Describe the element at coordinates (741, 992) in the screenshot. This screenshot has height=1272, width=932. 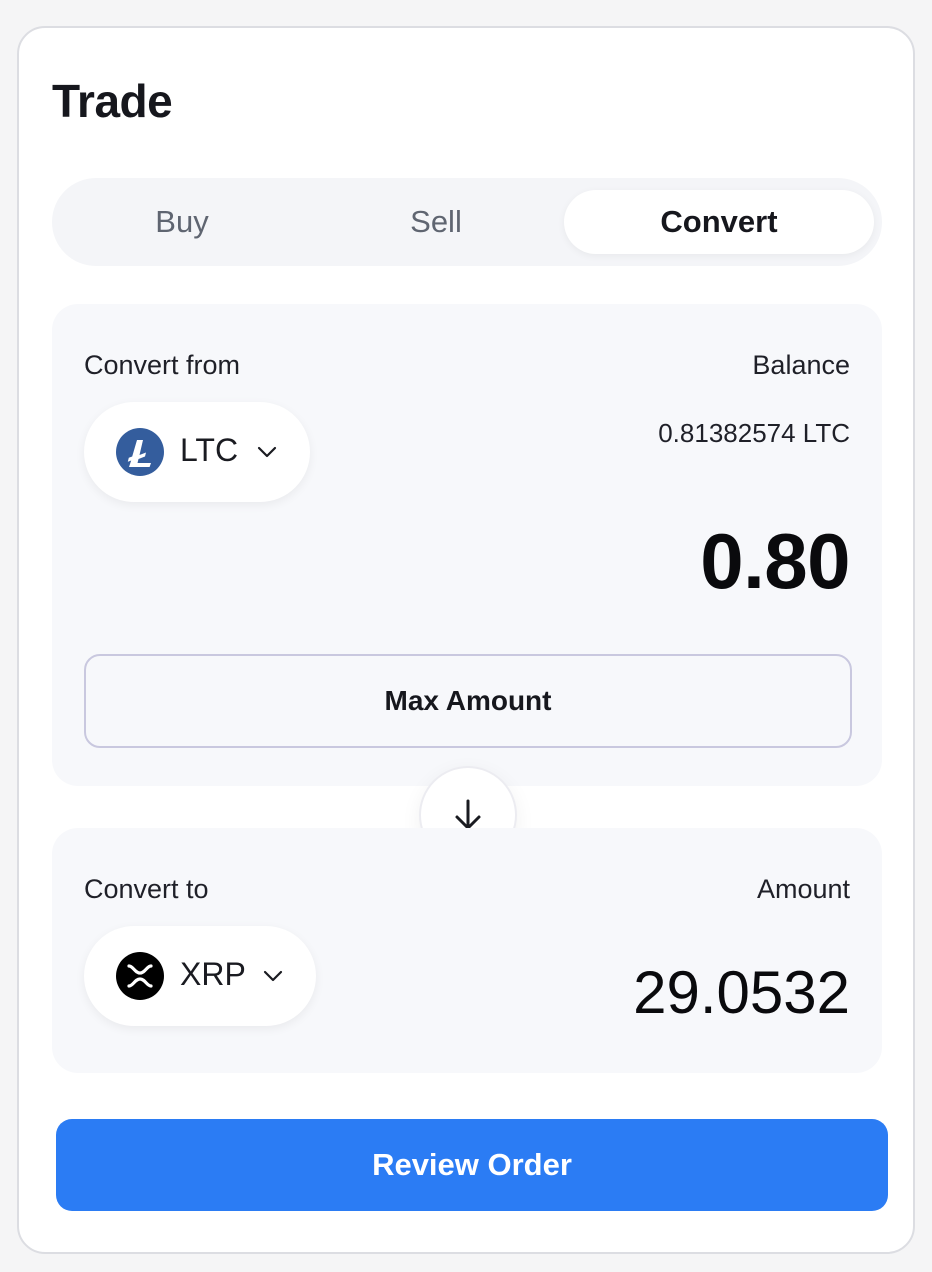
I see `to-amount: 29.0532` at that location.